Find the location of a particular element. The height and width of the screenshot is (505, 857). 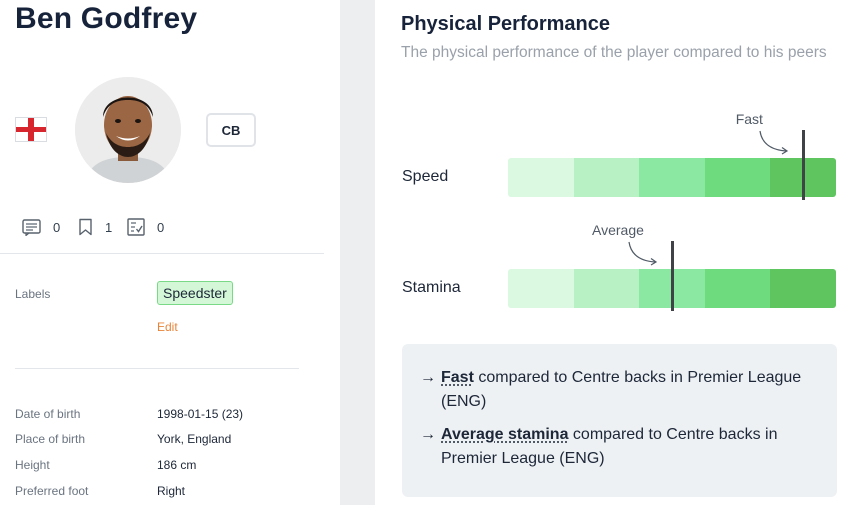

info-value-place-of-birth: York, England is located at coordinates (194, 439).